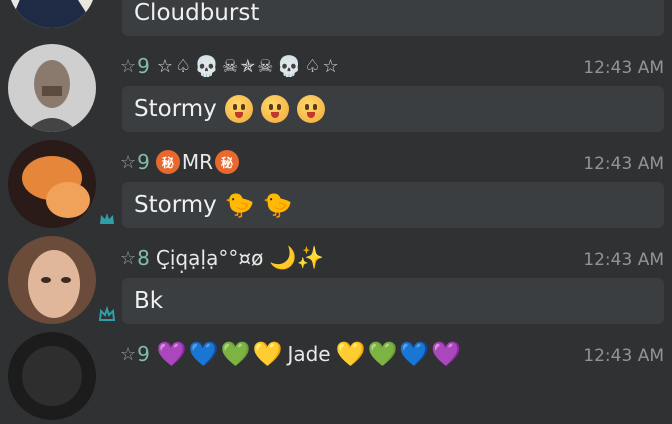 The height and width of the screenshot is (424, 672). I want to click on chat-message-row: Cloudburst, so click(336, 18).